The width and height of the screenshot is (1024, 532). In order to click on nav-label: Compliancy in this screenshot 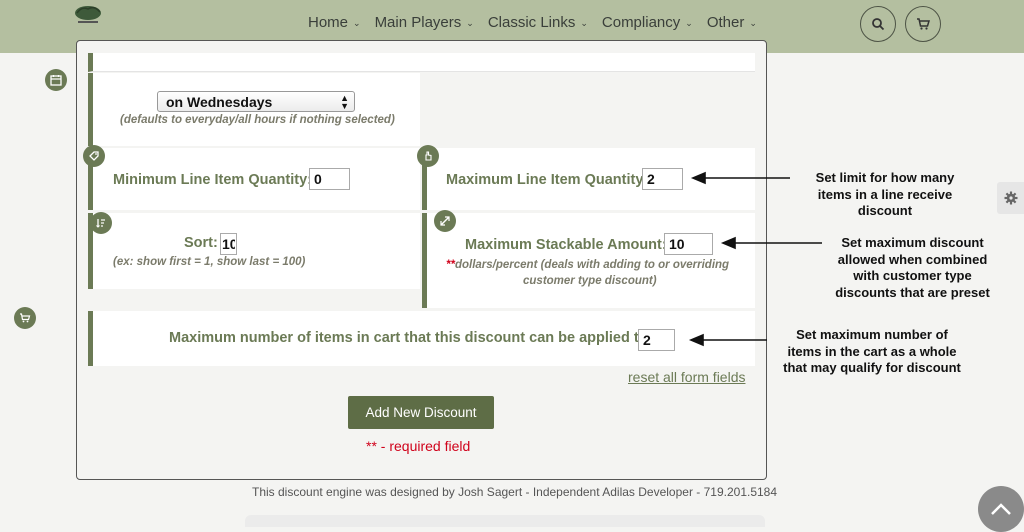, I will do `click(641, 22)`.